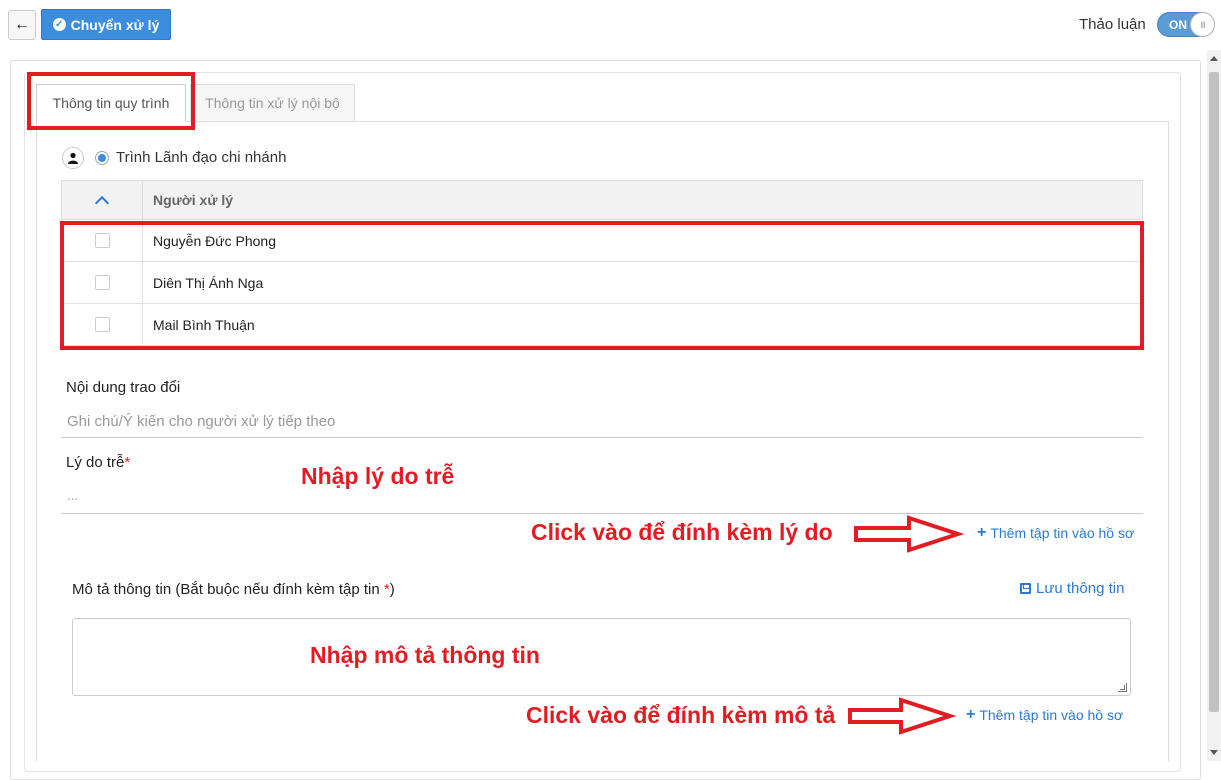  What do you see at coordinates (682, 532) in the screenshot?
I see `annotation-attach-reason: Click vào để đính kèm lý do` at bounding box center [682, 532].